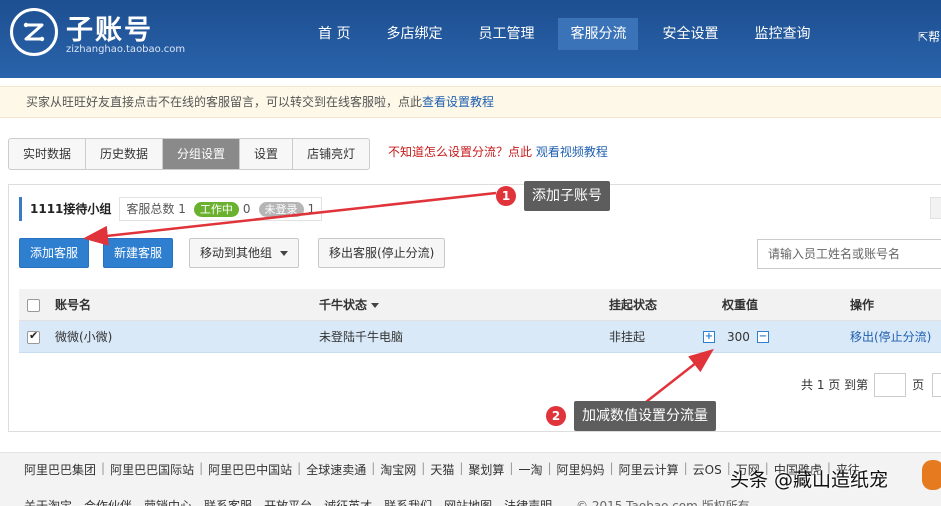 The image size is (941, 506). Describe the element at coordinates (250, 469) in the screenshot. I see `footer-link: 阿里巴巴中国站` at that location.